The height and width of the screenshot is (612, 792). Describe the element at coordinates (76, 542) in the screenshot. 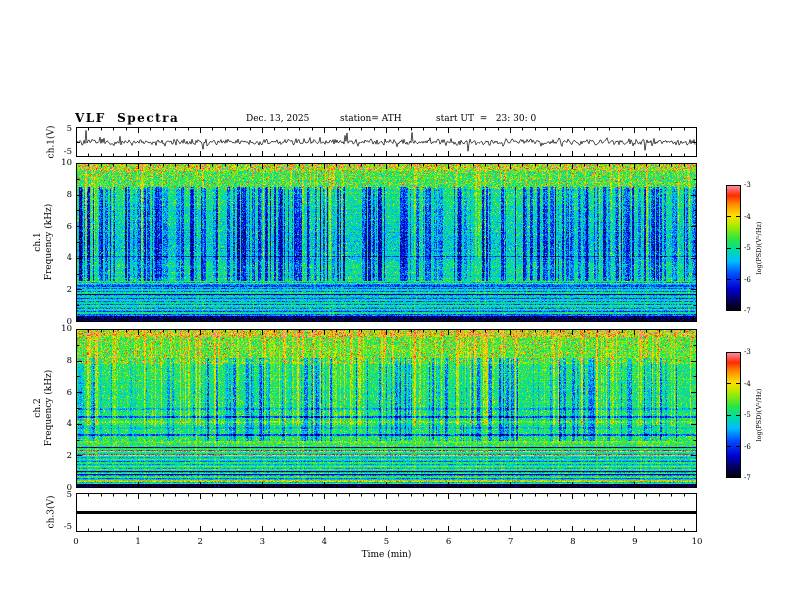

I see `x-tick-label: 0` at that location.